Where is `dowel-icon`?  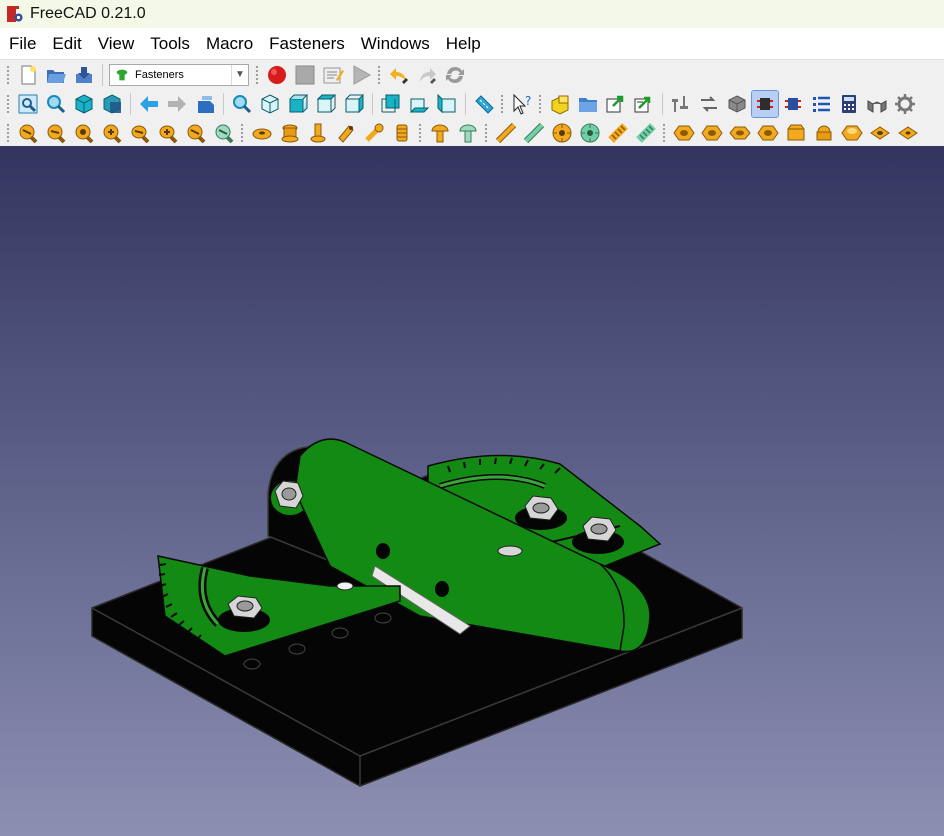
dowel-icon is located at coordinates (374, 133).